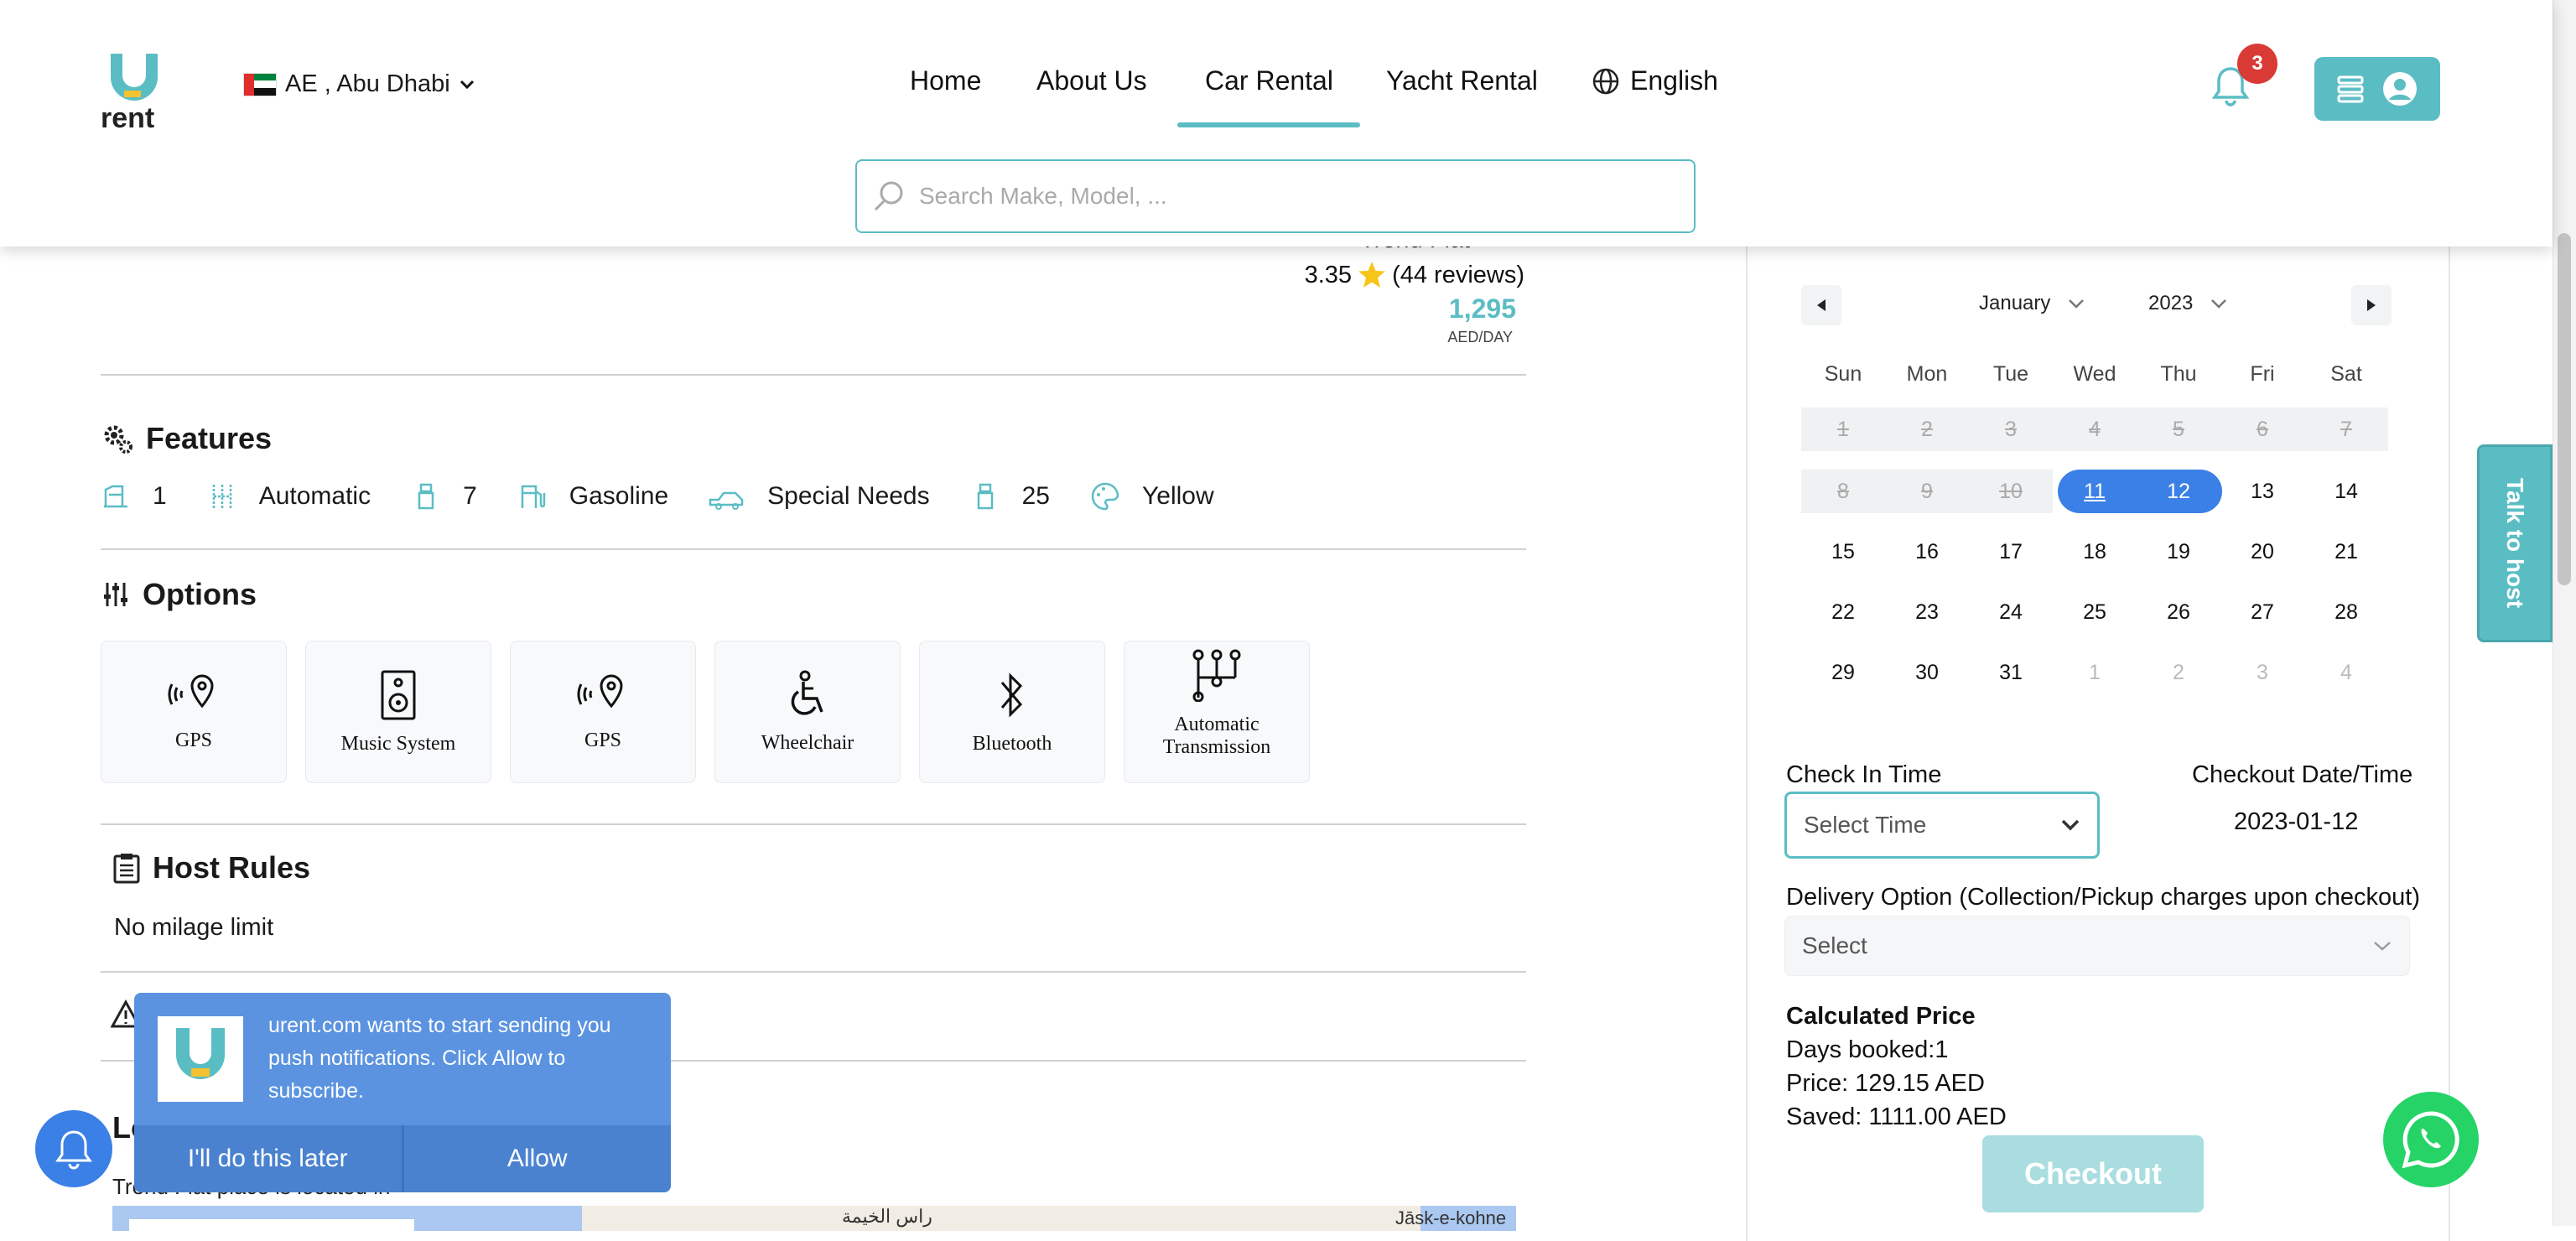 The image size is (2576, 1241). What do you see at coordinates (269, 1159) in the screenshot?
I see `push-later-button: I'll do this later` at bounding box center [269, 1159].